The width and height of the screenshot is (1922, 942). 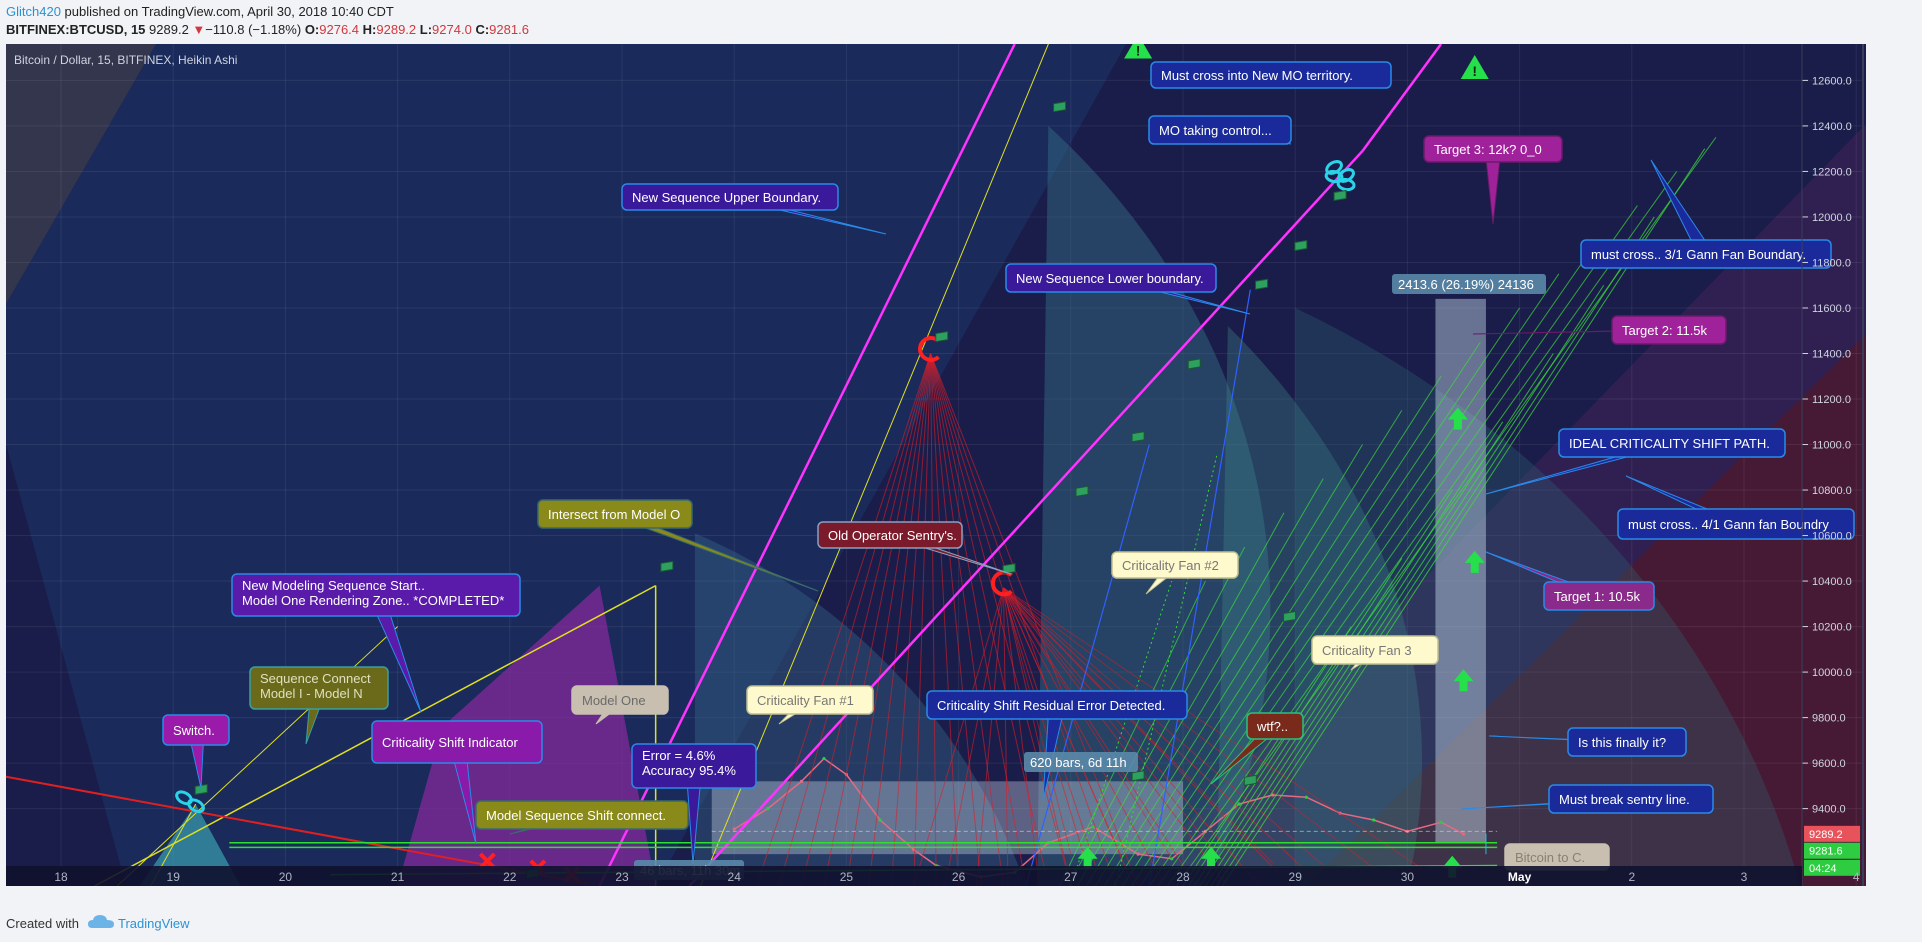 What do you see at coordinates (1622, 742) in the screenshot?
I see `callout-label: Is this finally it?` at bounding box center [1622, 742].